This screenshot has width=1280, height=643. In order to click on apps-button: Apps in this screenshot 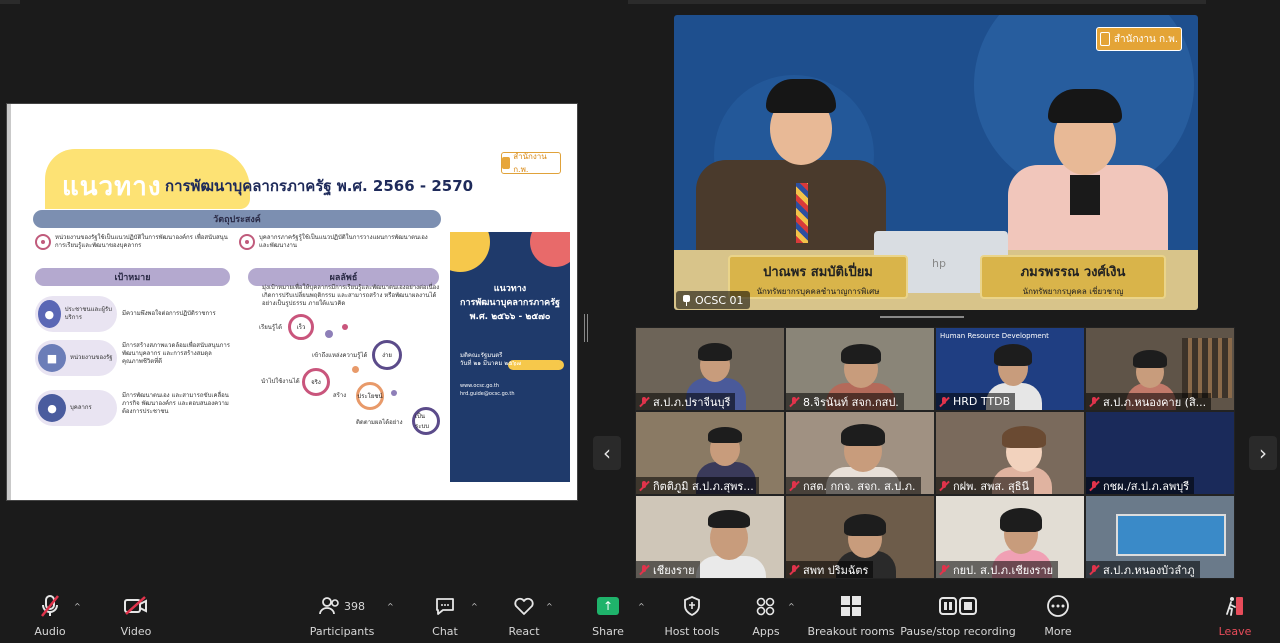, I will do `click(766, 617)`.